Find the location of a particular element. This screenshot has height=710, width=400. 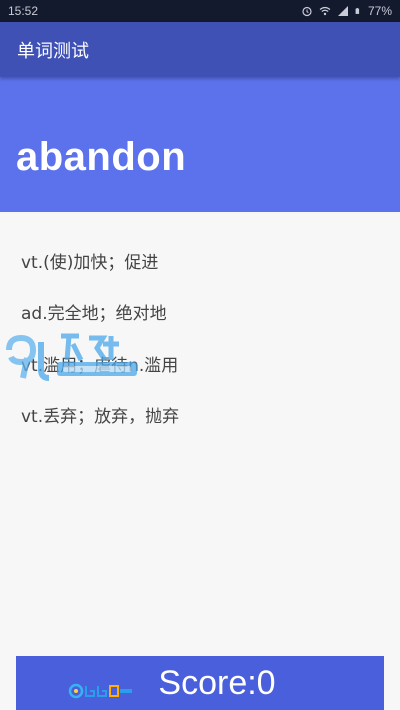

battery-percent: 77% is located at coordinates (379, 11).